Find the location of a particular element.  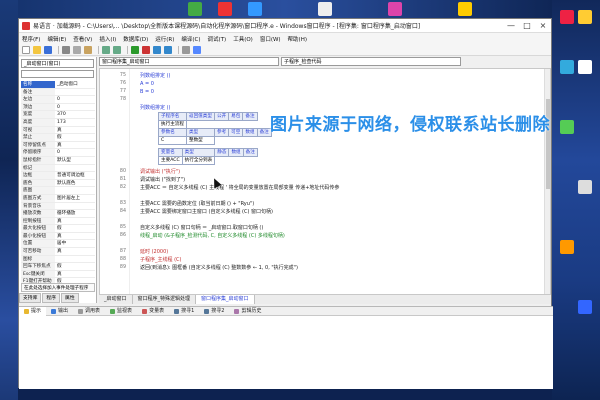

property-row: 底色 默认底色 is located at coordinates (58, 183).